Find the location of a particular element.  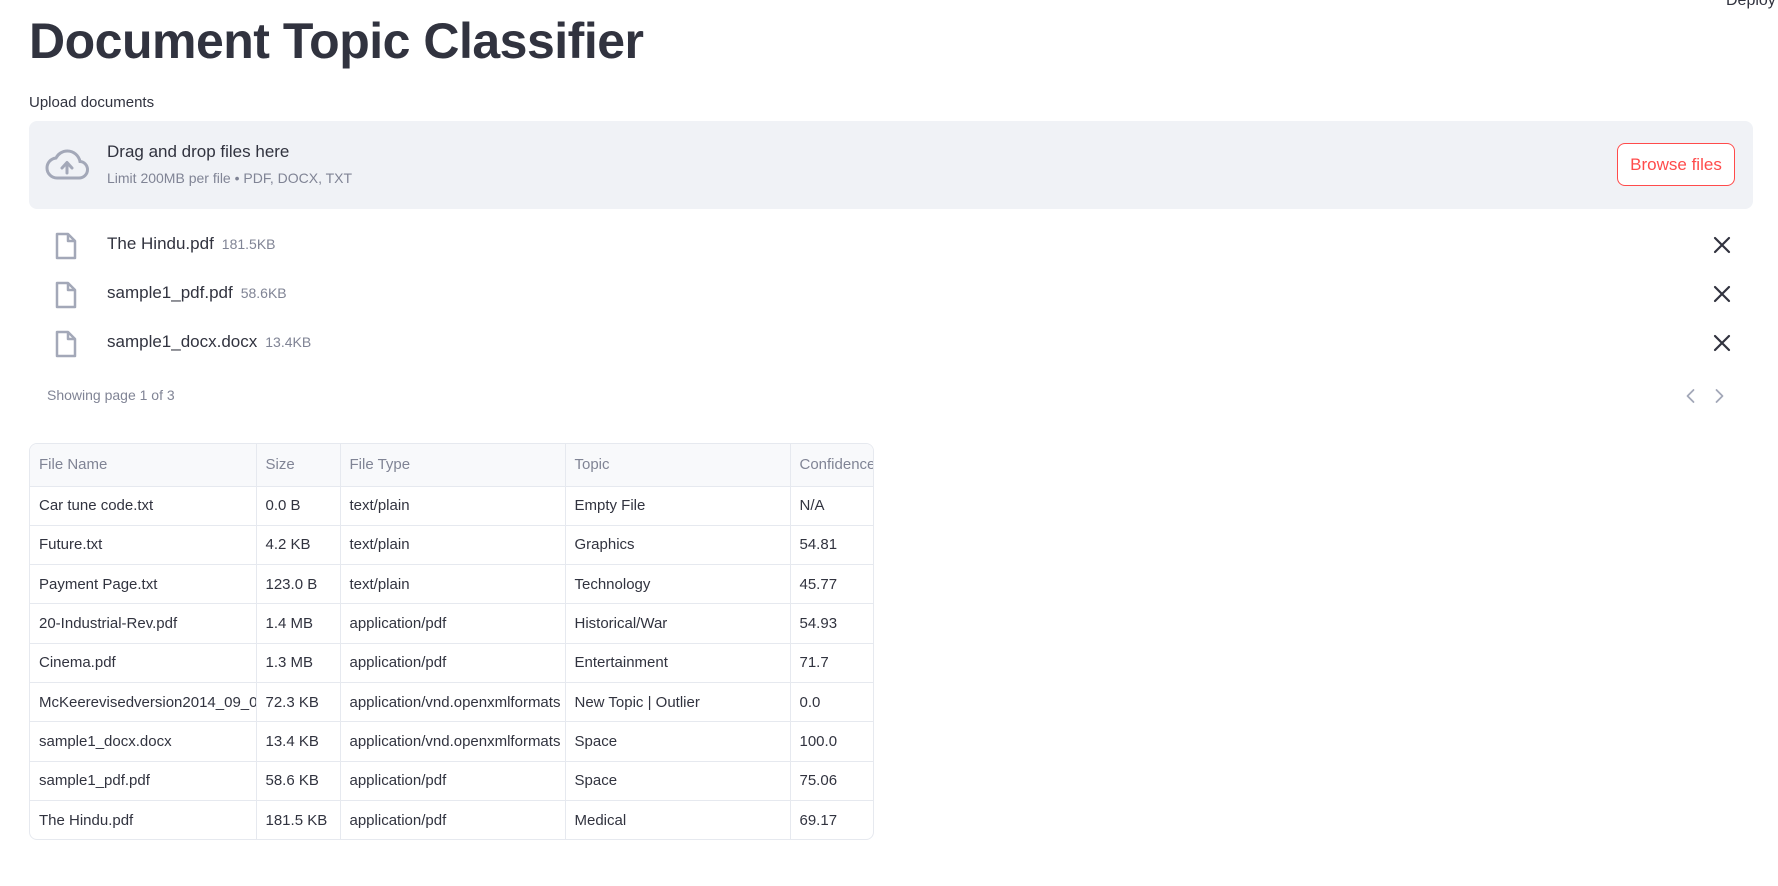

cell-file-name: 20-Industrial-Rev.pdf is located at coordinates (143, 623).